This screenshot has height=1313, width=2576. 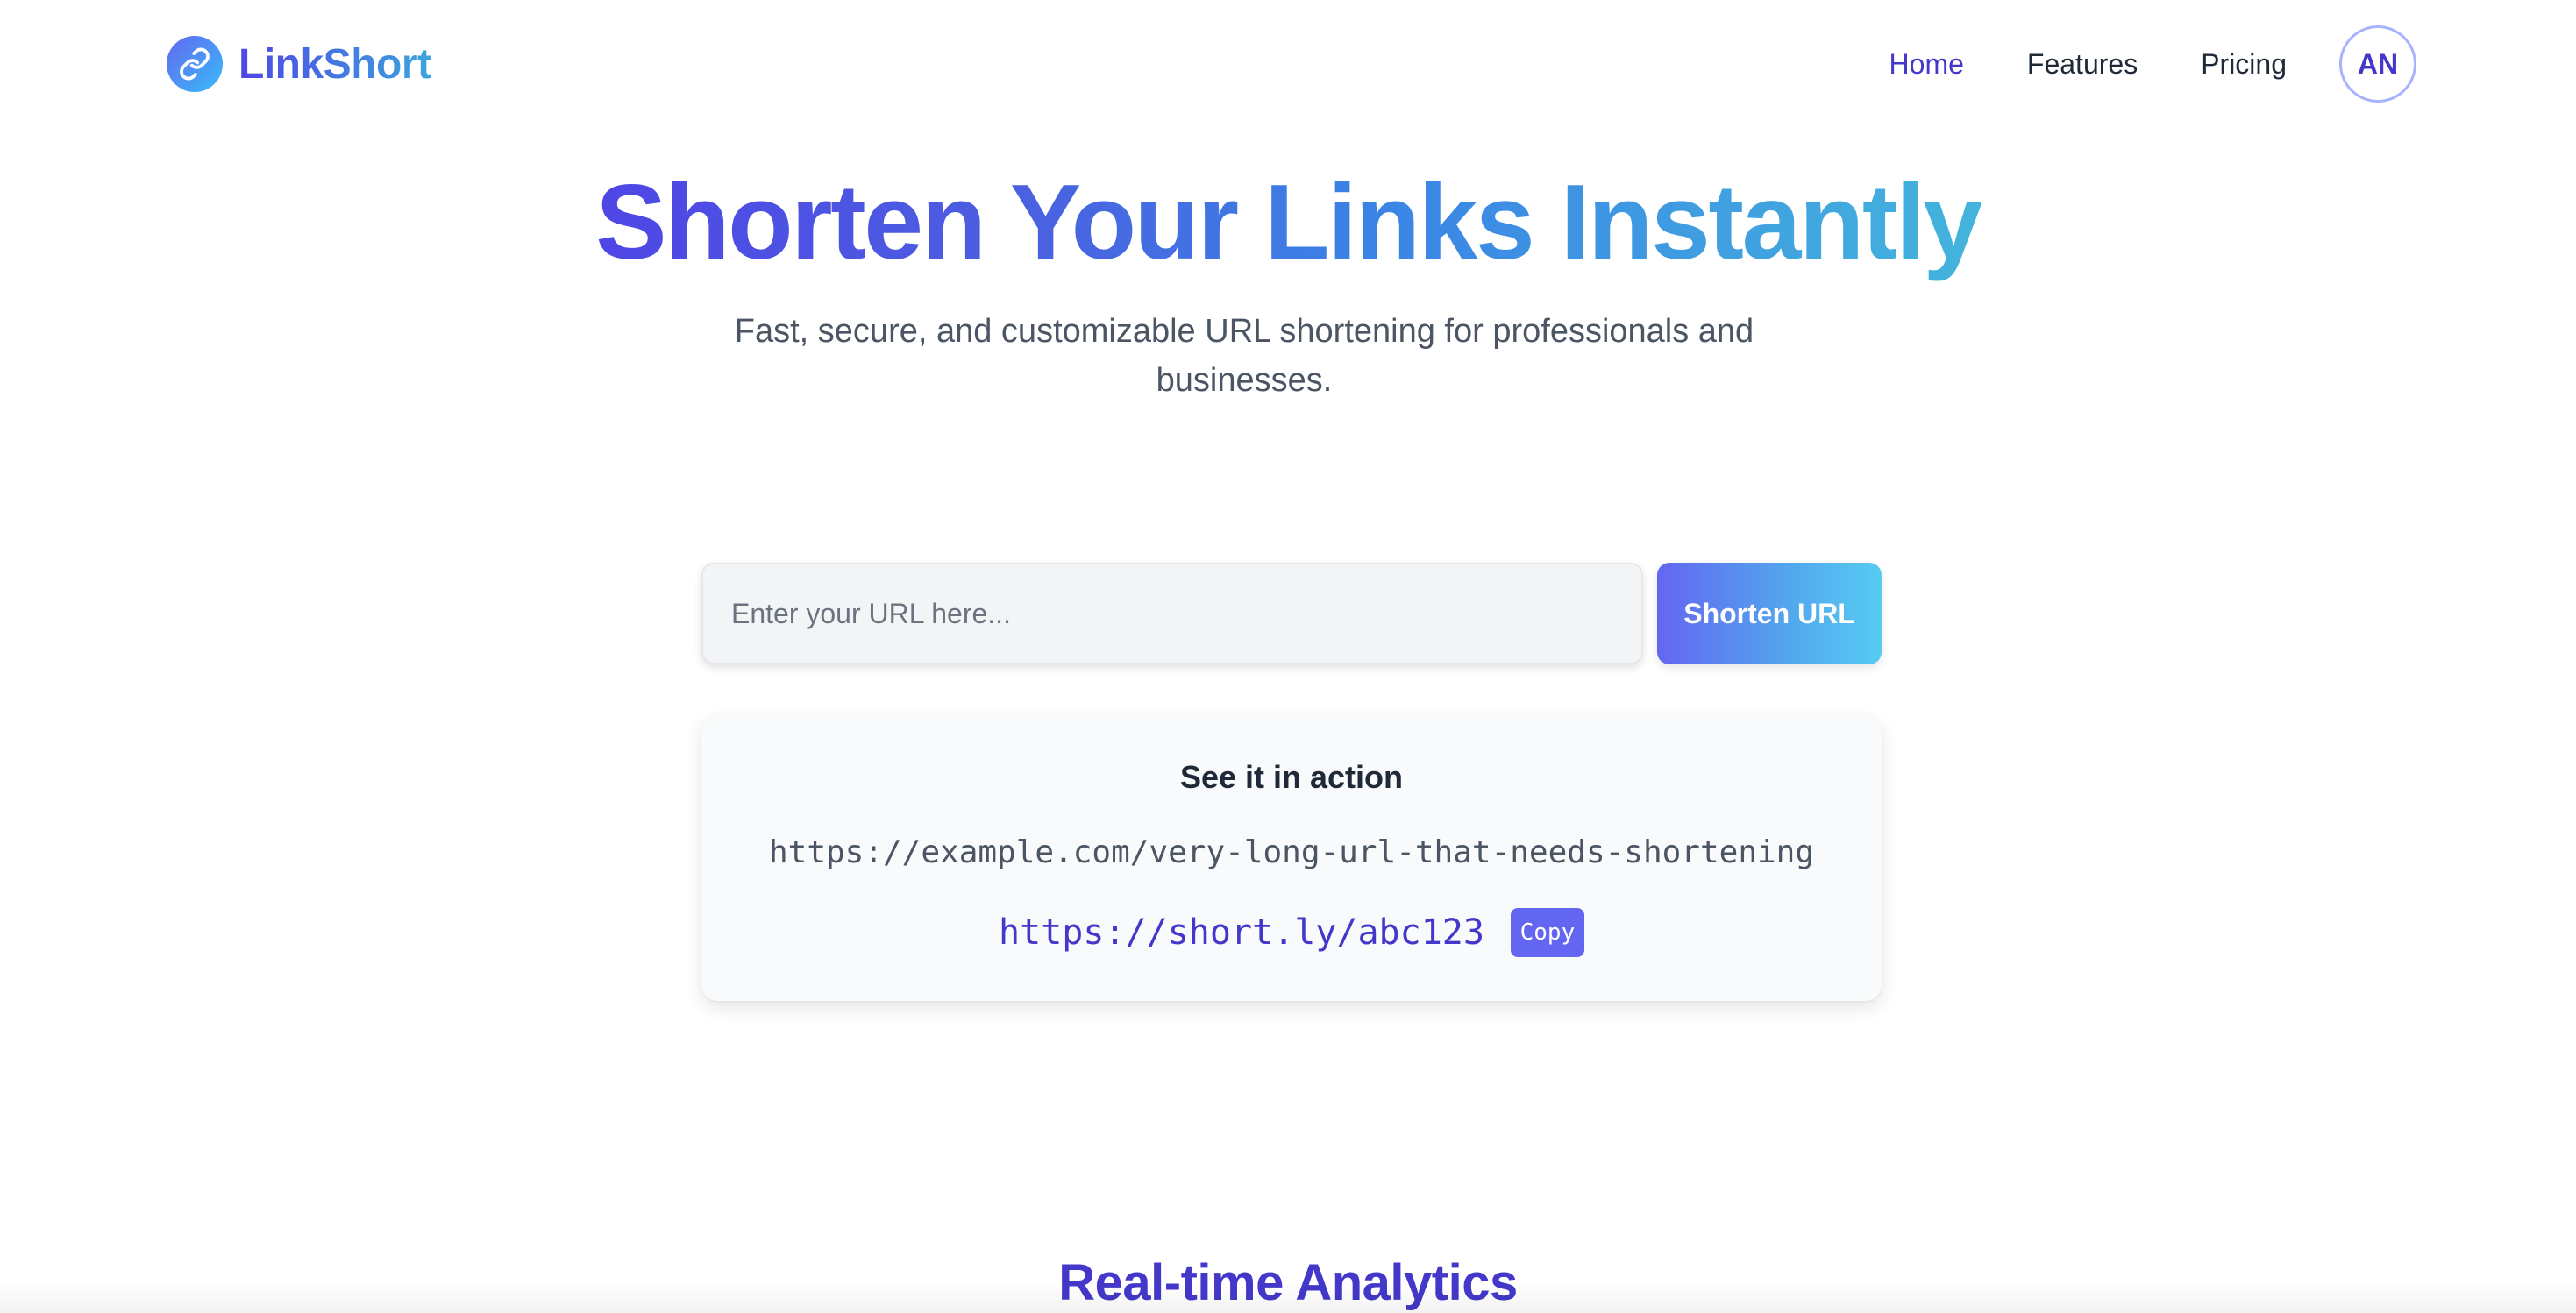 I want to click on hero-title-text: Shorten Your Links Instantly, so click(x=1288, y=221).